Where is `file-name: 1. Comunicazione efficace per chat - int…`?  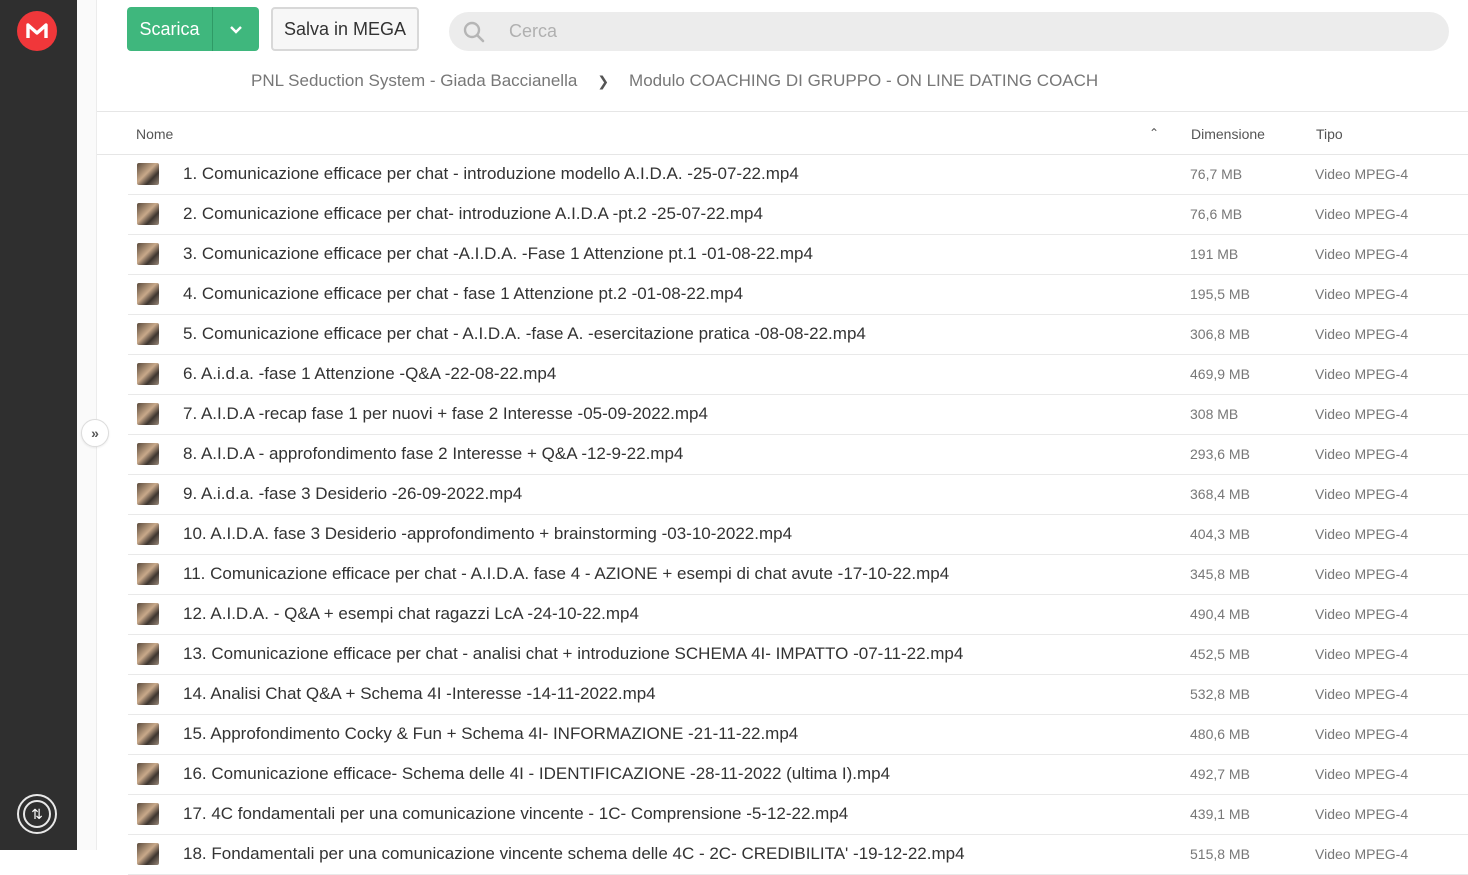 file-name: 1. Comunicazione efficace per chat - int… is located at coordinates (491, 173).